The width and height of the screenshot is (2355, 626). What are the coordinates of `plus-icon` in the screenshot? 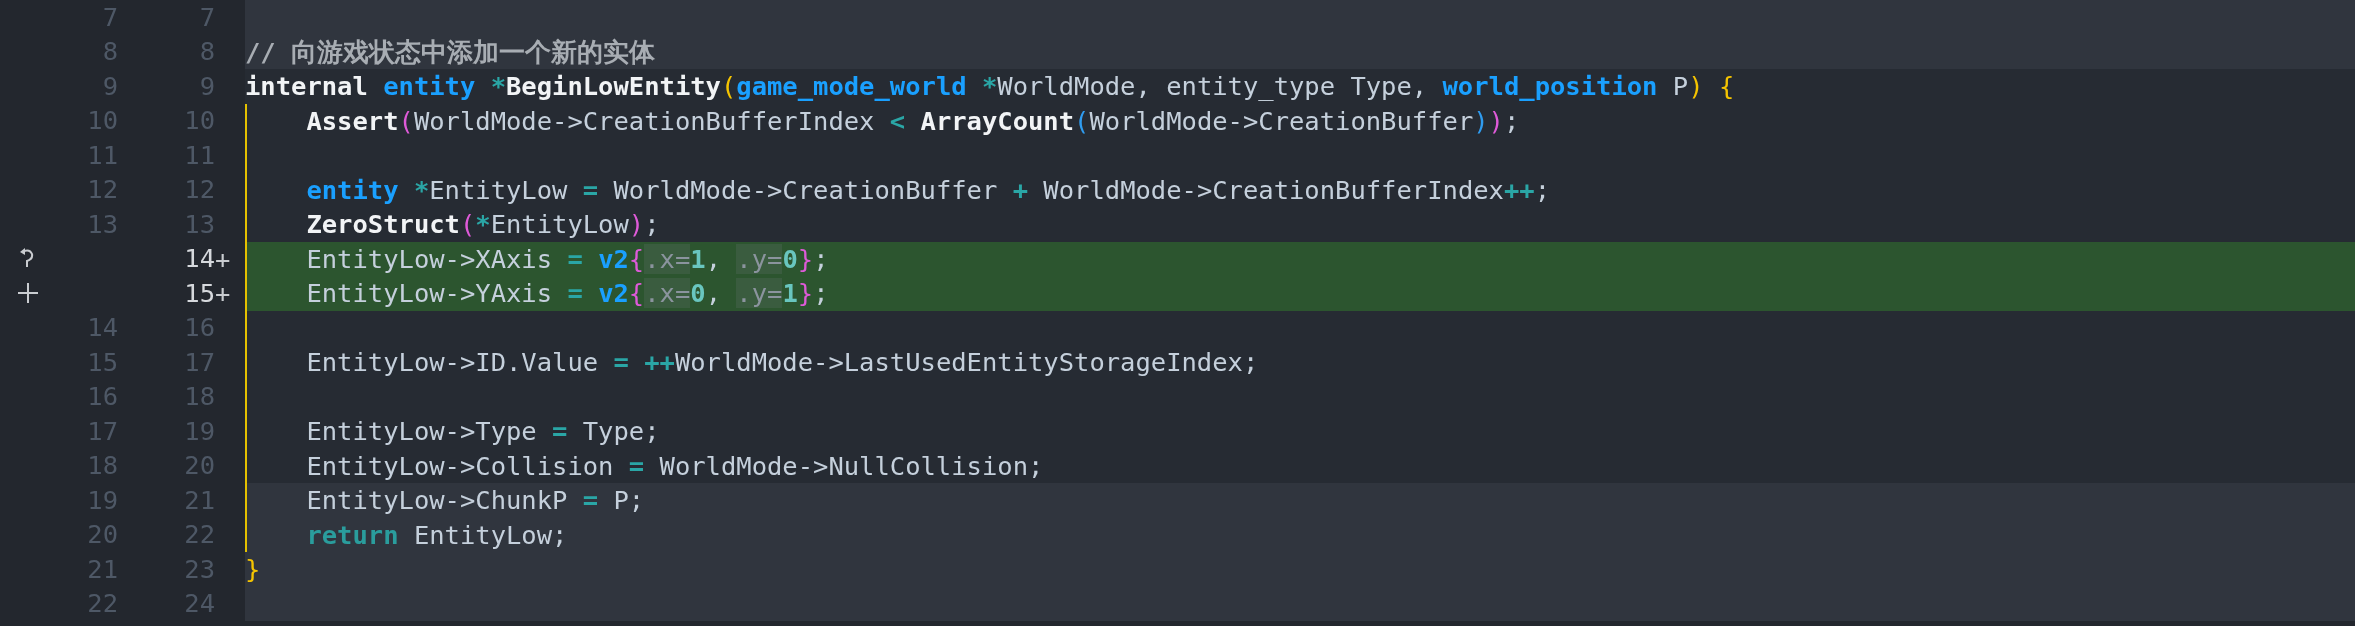 It's located at (27, 293).